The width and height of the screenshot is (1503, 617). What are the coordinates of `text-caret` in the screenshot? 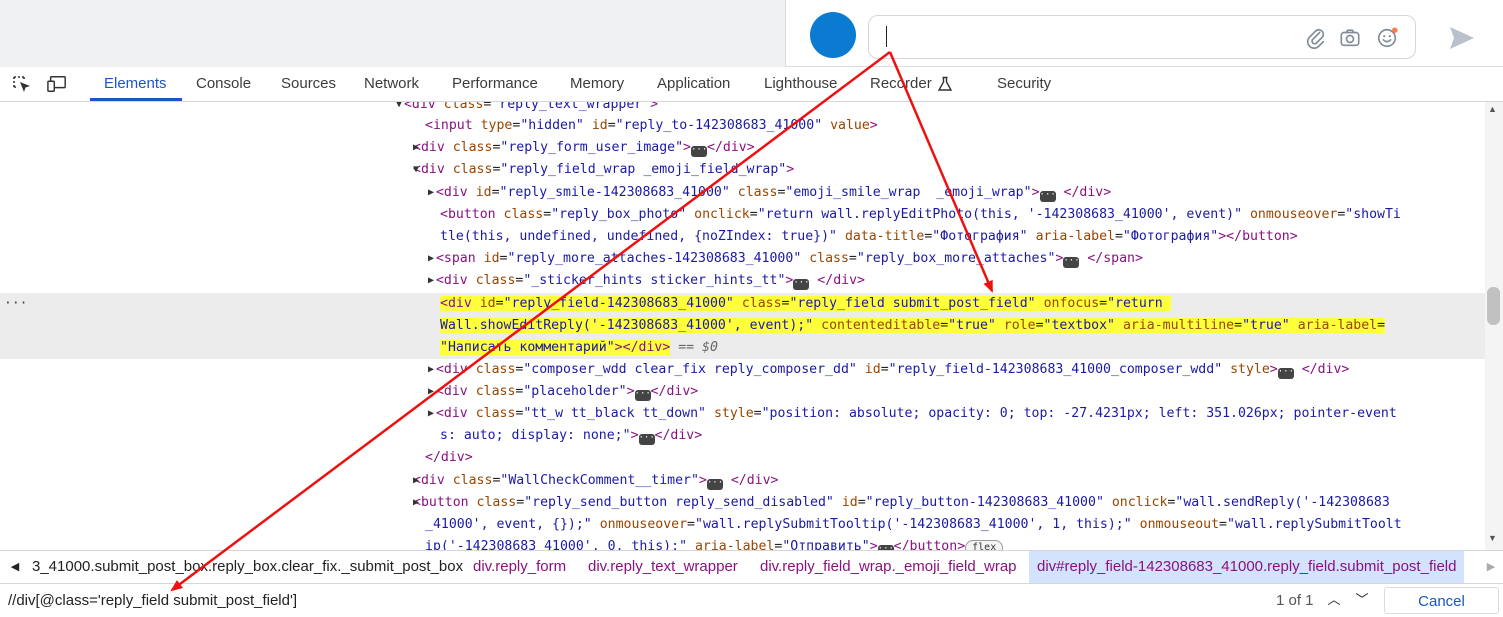 It's located at (886, 36).